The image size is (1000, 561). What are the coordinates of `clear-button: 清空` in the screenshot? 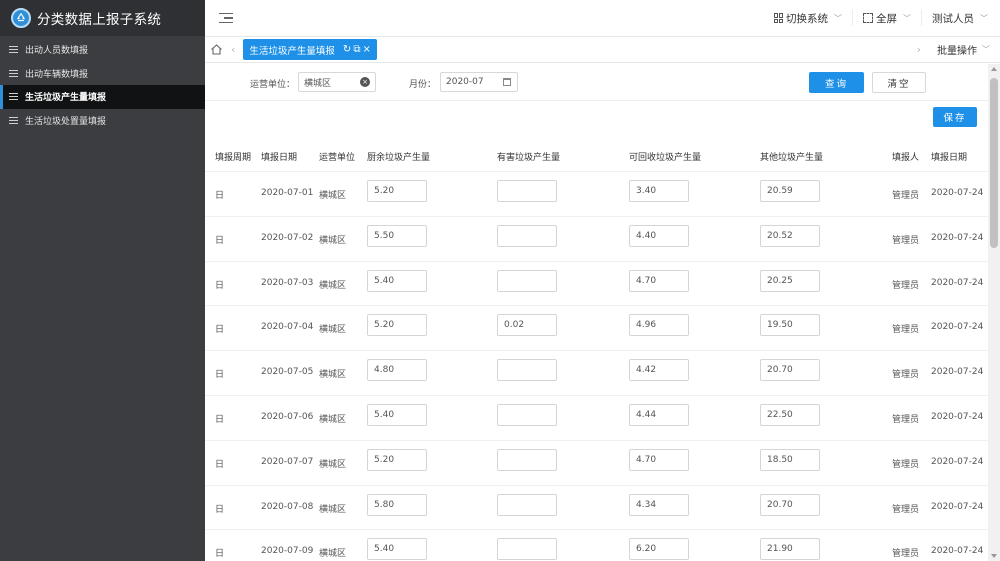 It's located at (899, 82).